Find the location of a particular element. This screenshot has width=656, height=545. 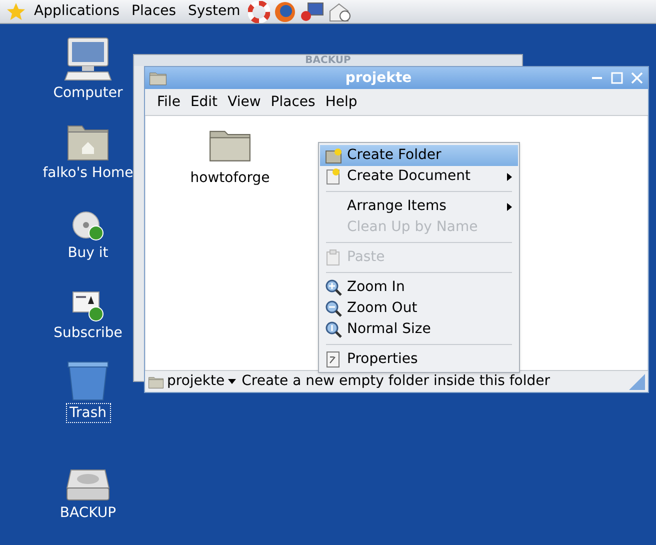

menu-item: Zoom Out is located at coordinates (419, 308).